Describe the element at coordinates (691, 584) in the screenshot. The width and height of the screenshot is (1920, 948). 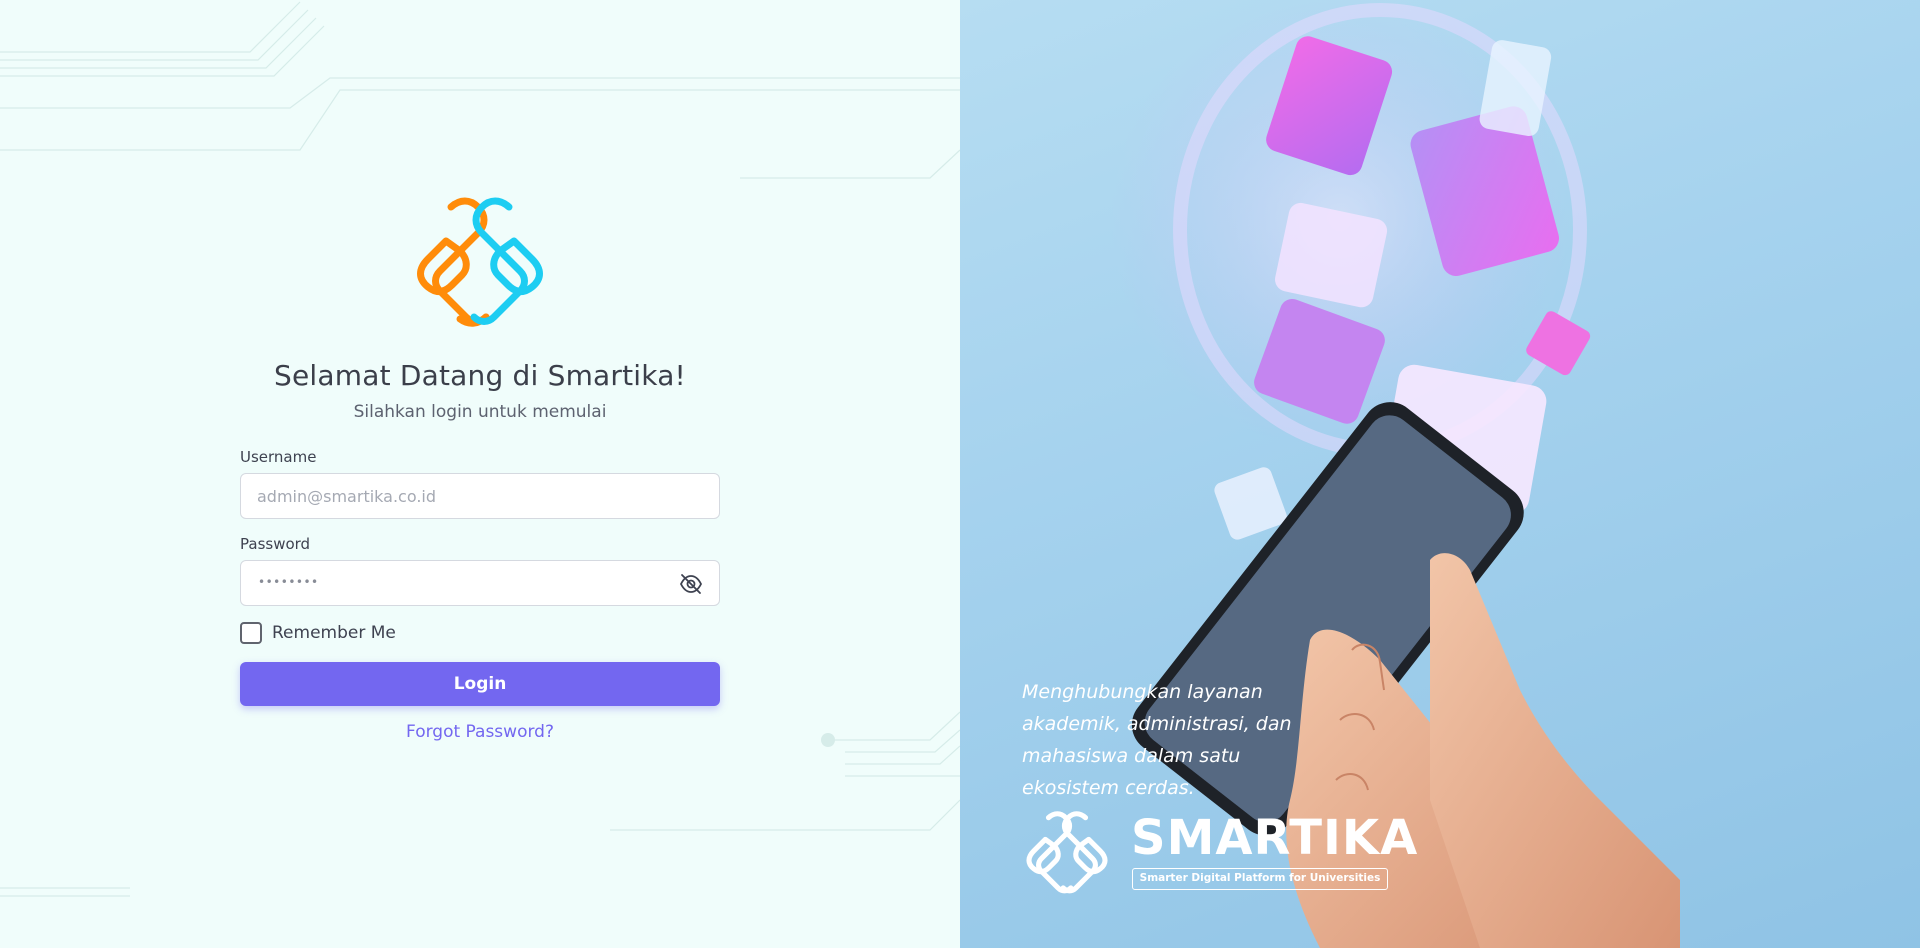
I see `eye-off-icon` at that location.